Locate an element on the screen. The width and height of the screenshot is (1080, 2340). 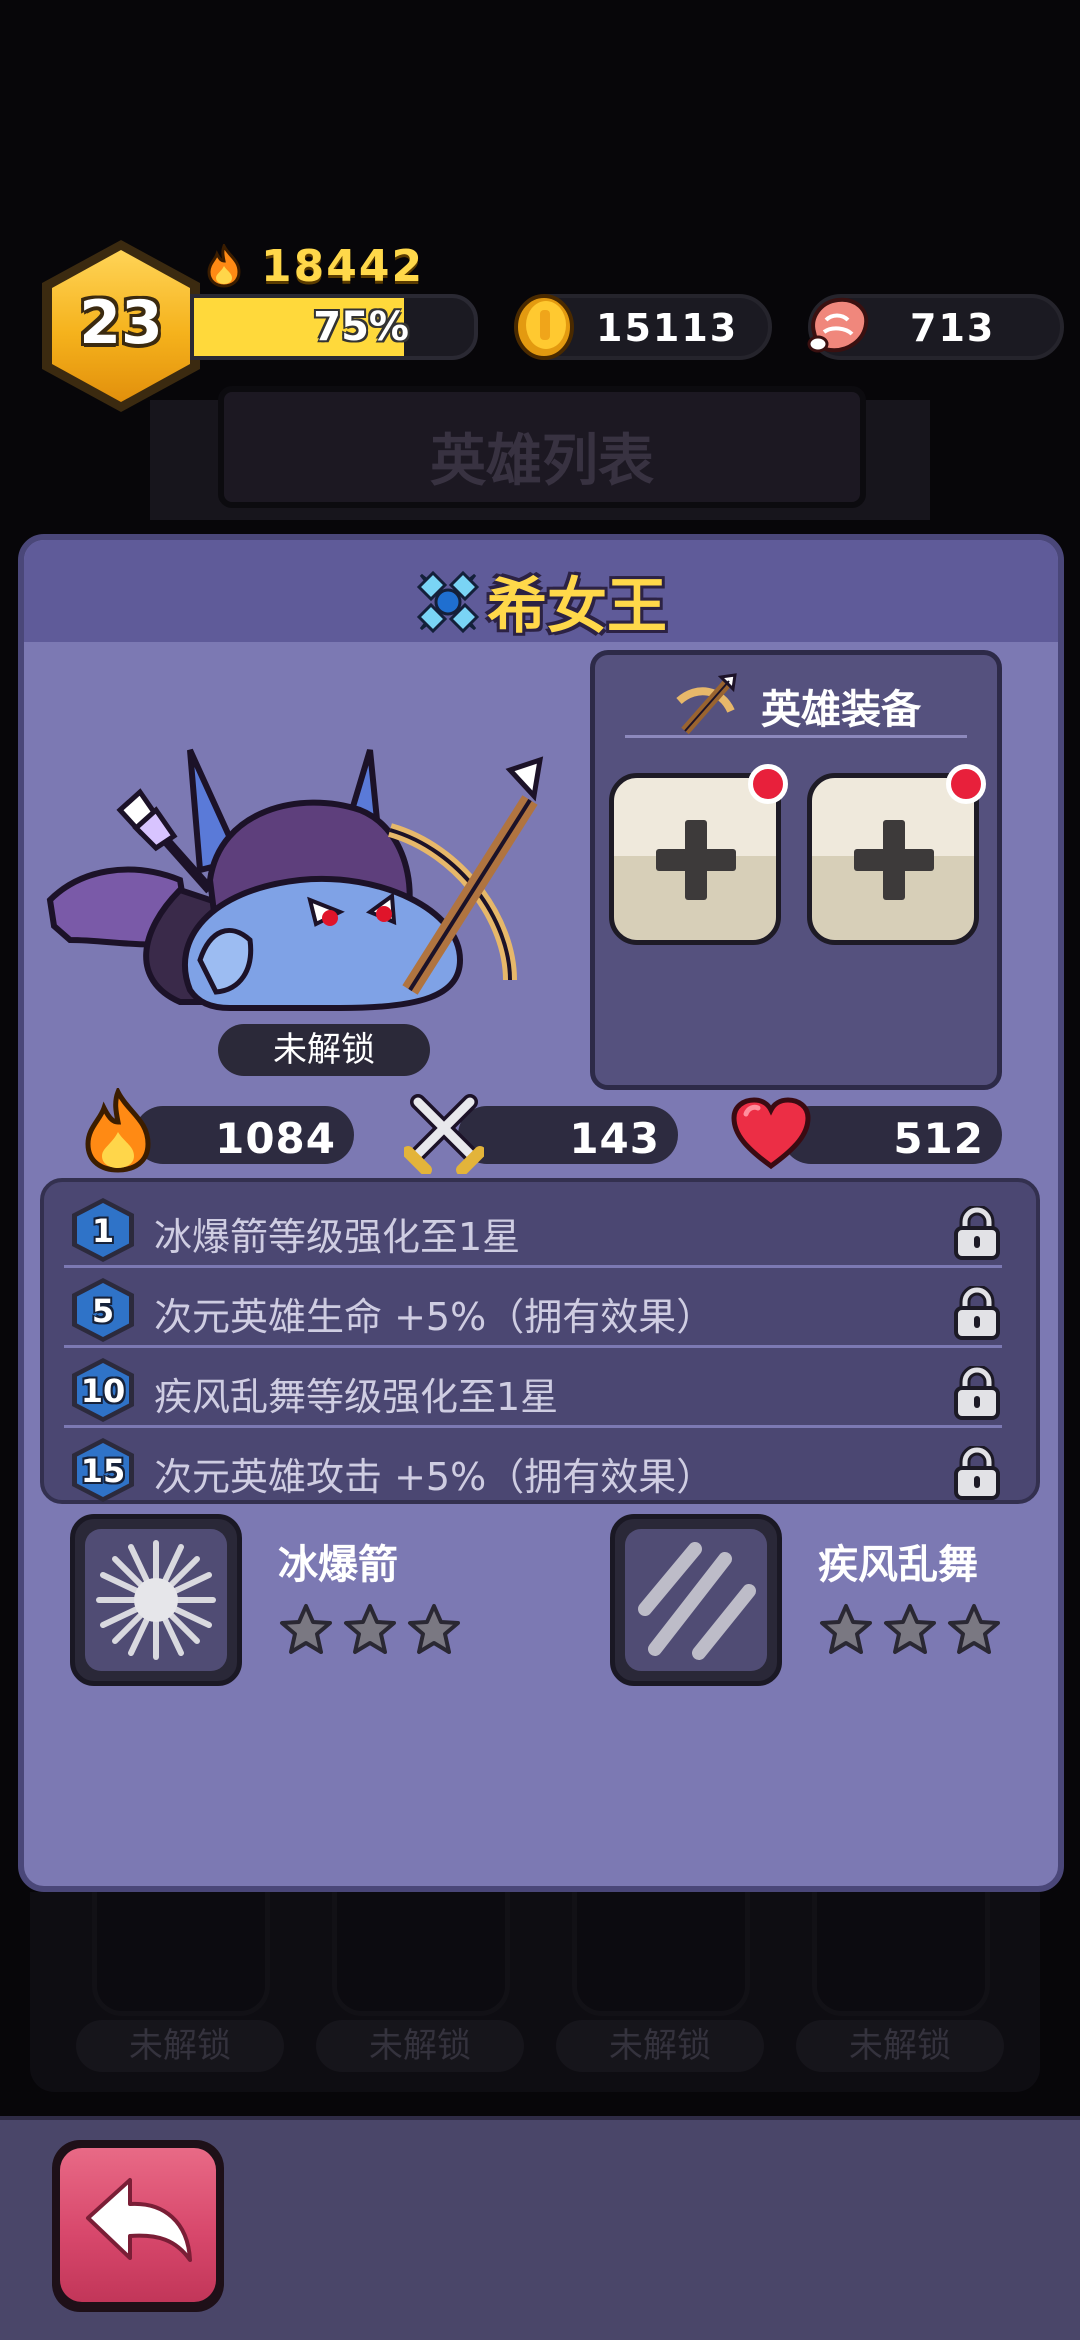
hero-portrait is located at coordinates (295, 879).